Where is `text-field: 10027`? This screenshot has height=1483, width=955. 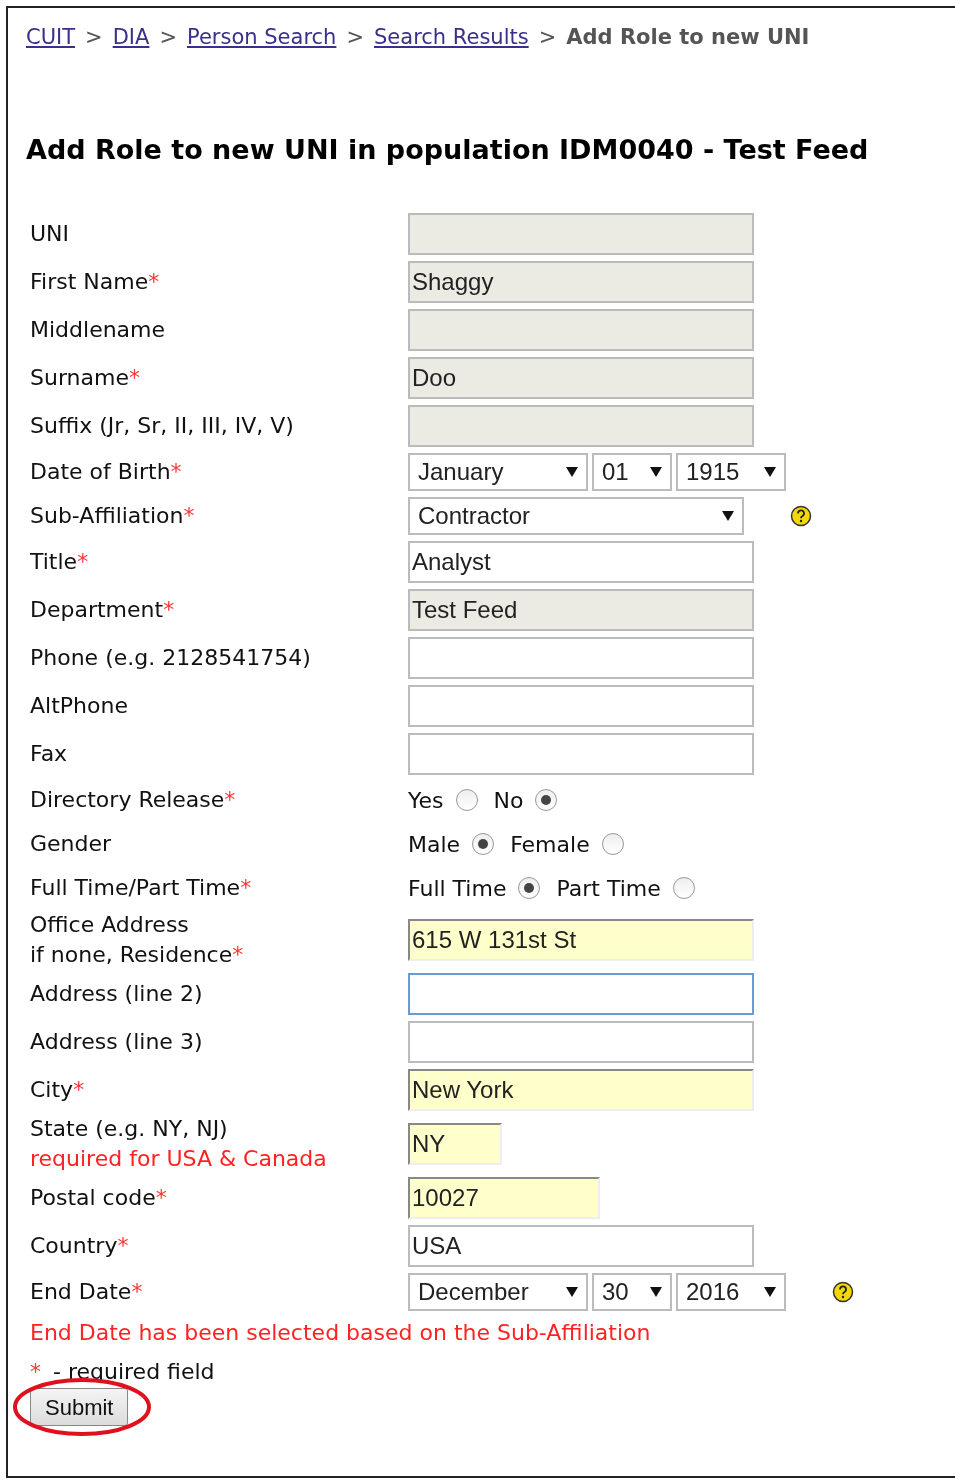
text-field: 10027 is located at coordinates (504, 1198).